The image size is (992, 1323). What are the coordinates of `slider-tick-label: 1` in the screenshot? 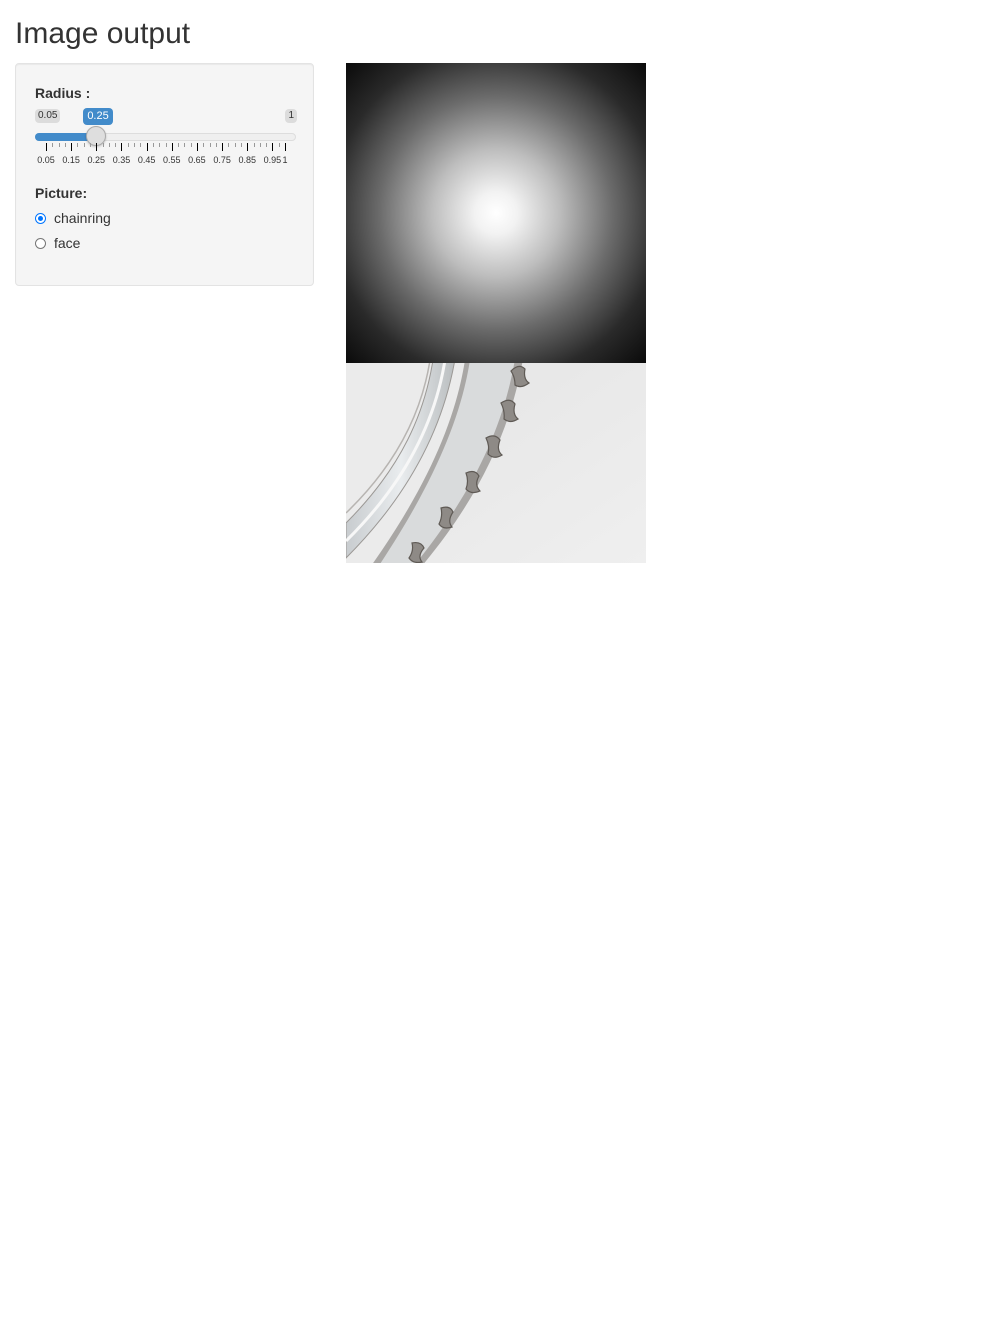 It's located at (285, 160).